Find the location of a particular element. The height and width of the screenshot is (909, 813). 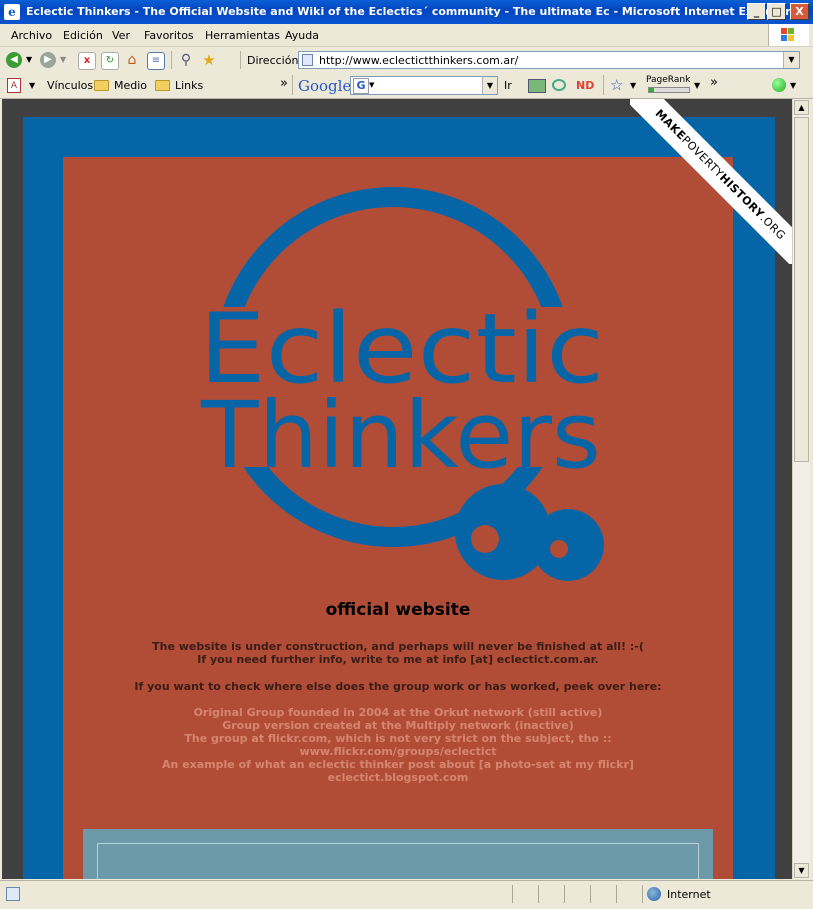

menu-ver: Ver is located at coordinates (121, 35).